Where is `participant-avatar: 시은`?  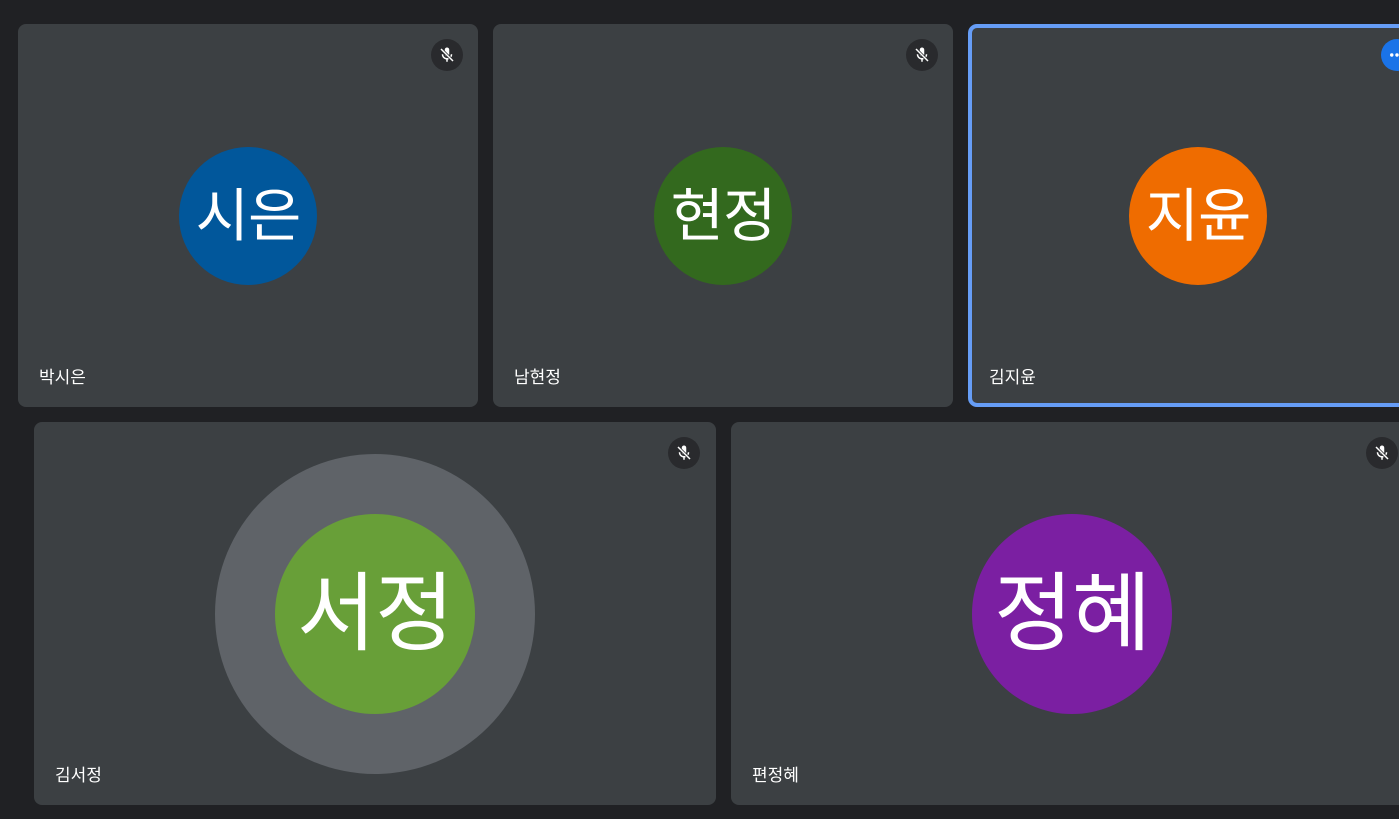 participant-avatar: 시은 is located at coordinates (248, 216).